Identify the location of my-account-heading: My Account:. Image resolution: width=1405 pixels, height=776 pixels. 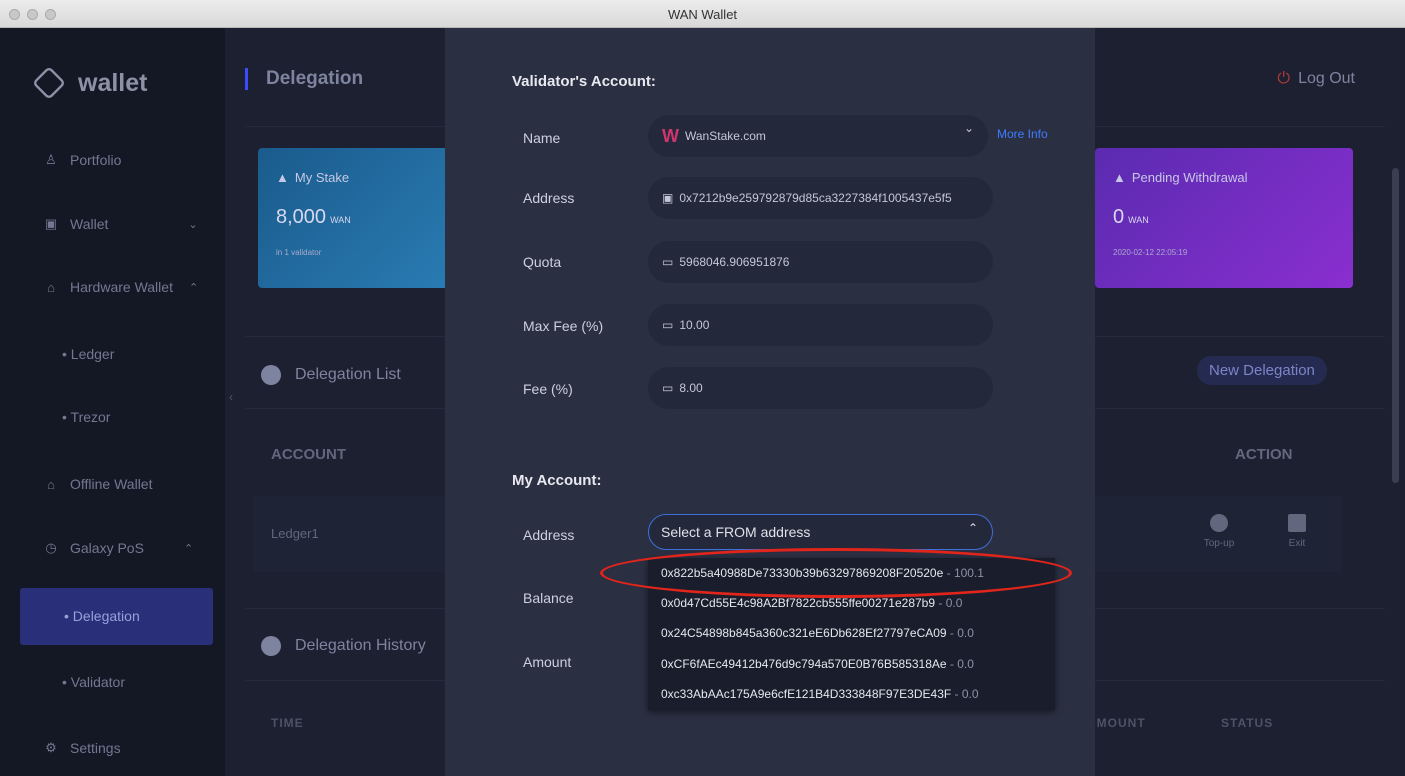
(557, 480).